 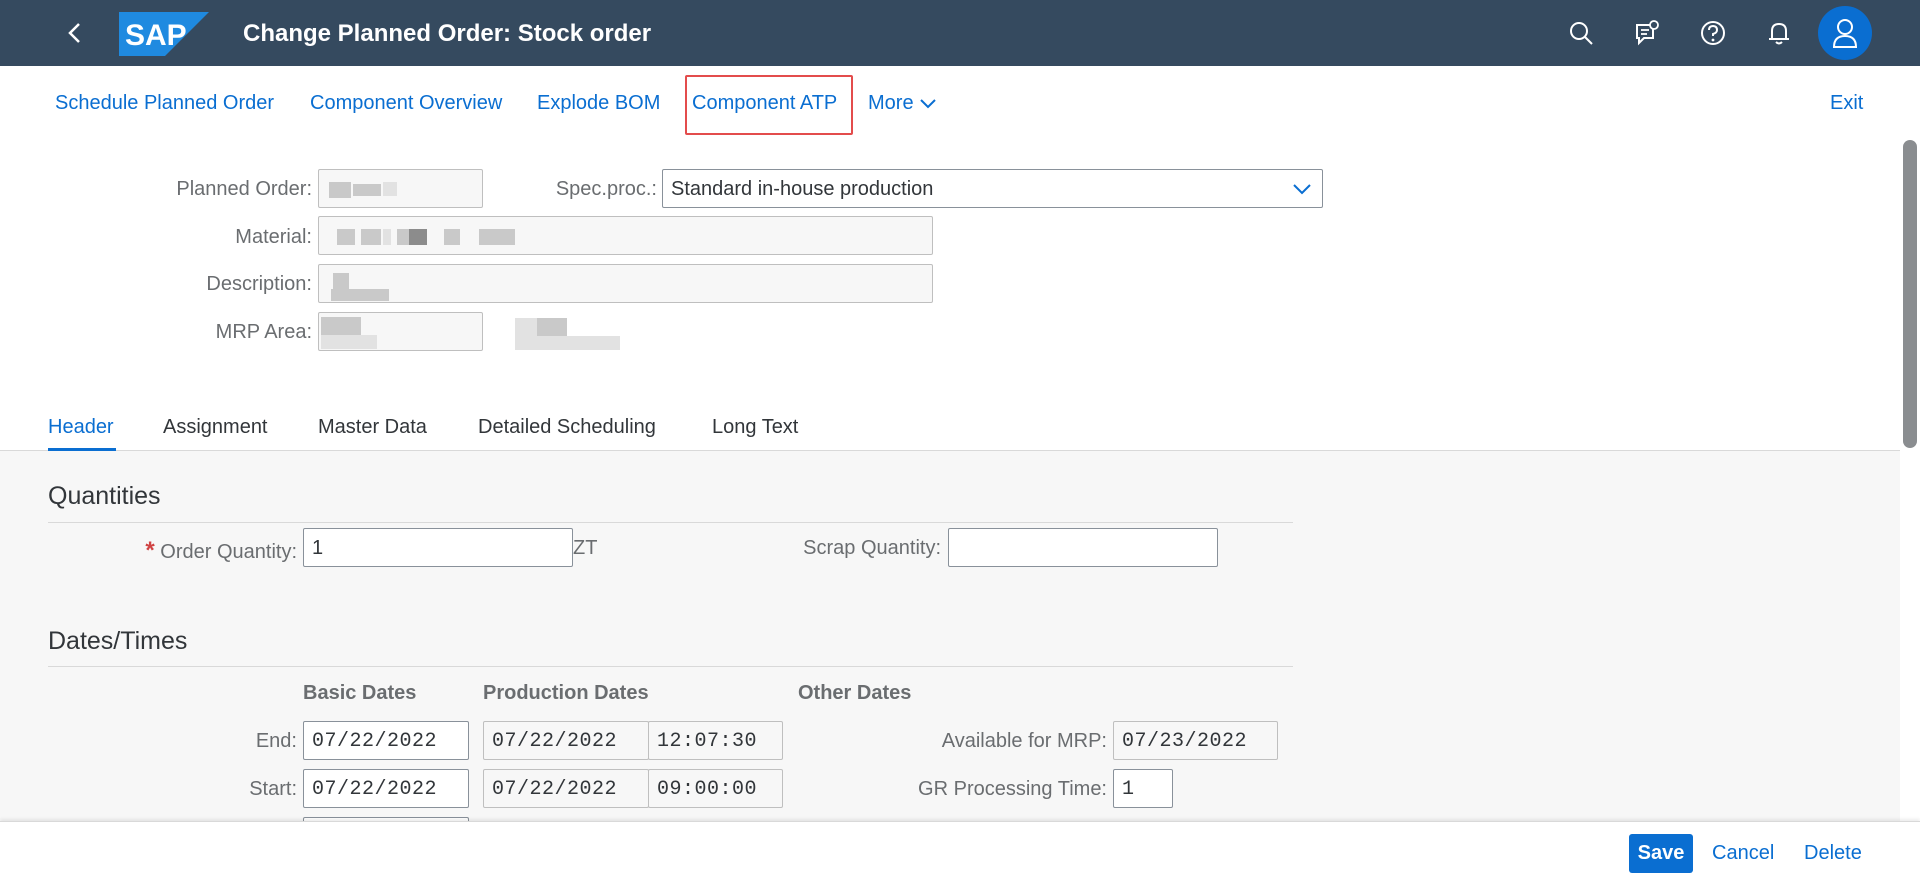 What do you see at coordinates (1910, 294) in the screenshot?
I see `scrollbar-thumb` at bounding box center [1910, 294].